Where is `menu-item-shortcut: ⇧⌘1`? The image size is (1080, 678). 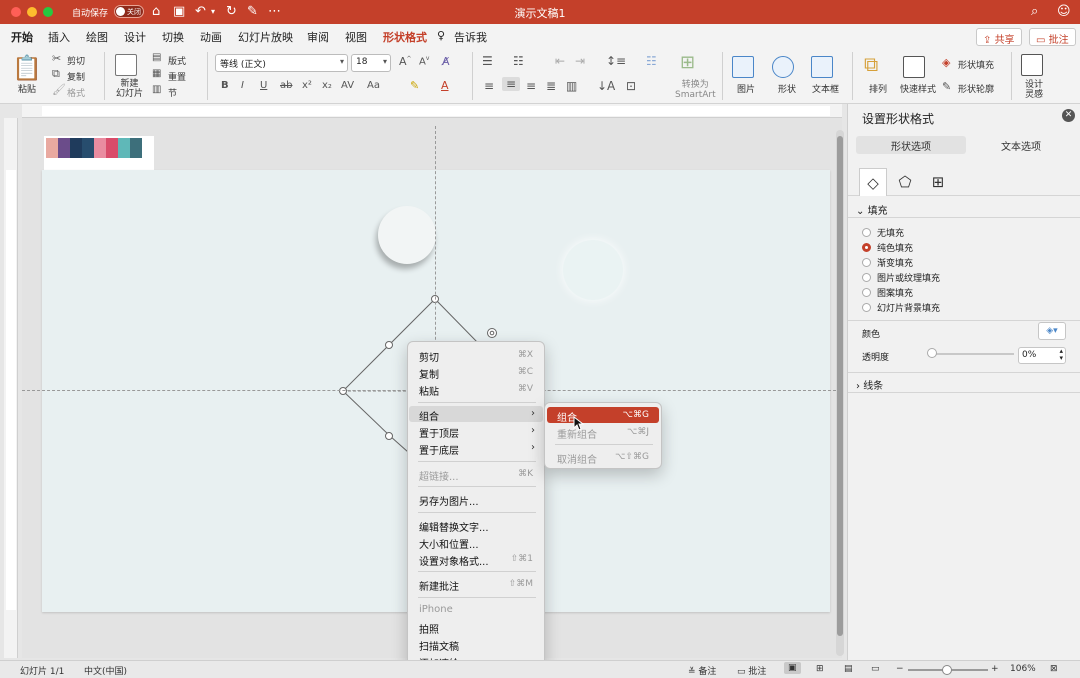
menu-item-shortcut: ⇧⌘1 is located at coordinates (521, 559).